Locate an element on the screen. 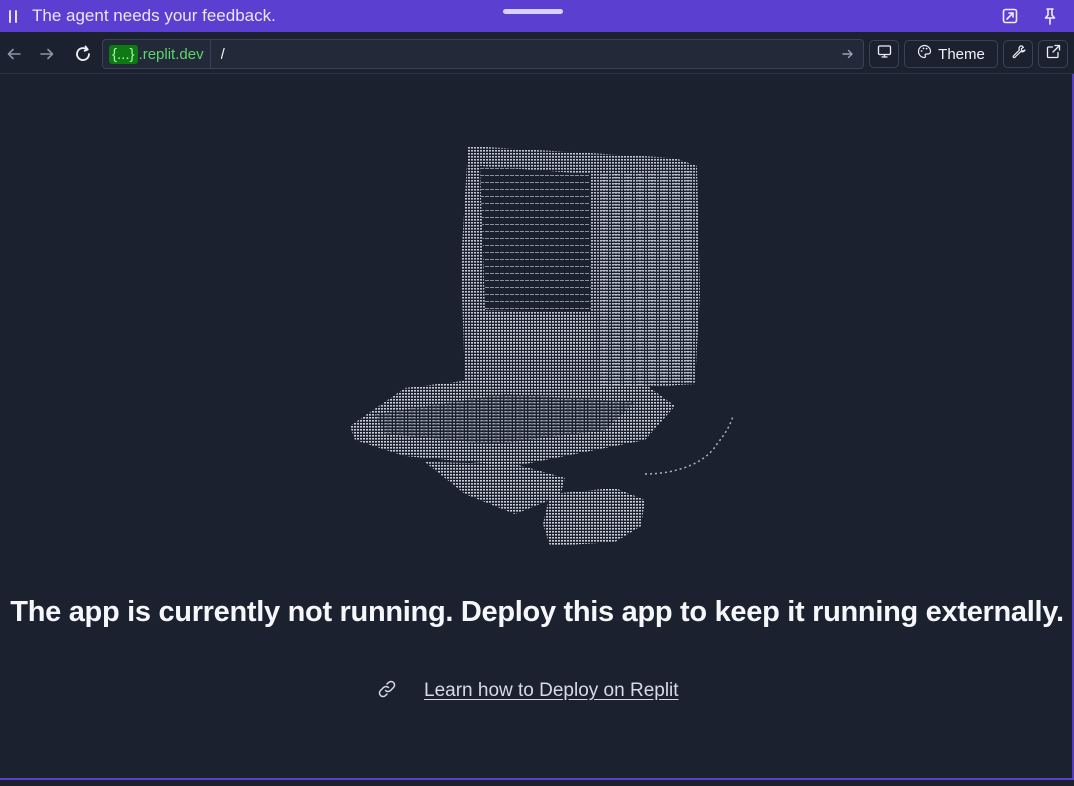 The width and height of the screenshot is (1074, 786). feedback-message: The agent needs your feedback. is located at coordinates (154, 16).